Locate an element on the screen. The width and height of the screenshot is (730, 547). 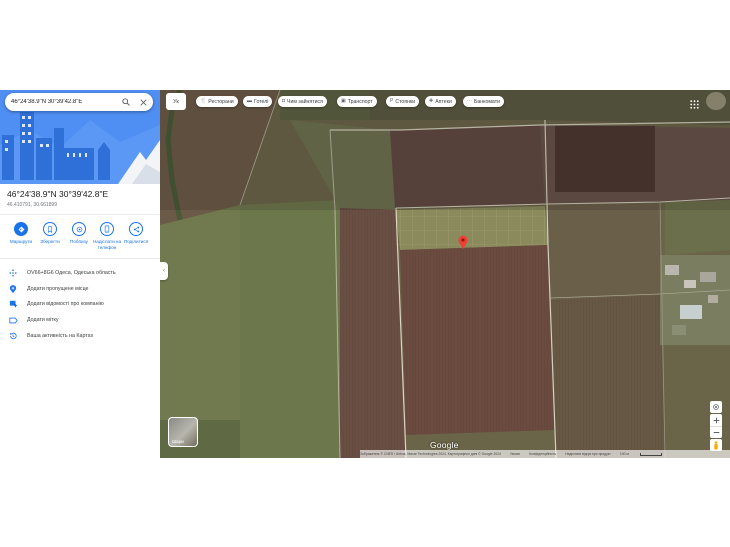
scale-label: 100 м is located at coordinates (624, 454).